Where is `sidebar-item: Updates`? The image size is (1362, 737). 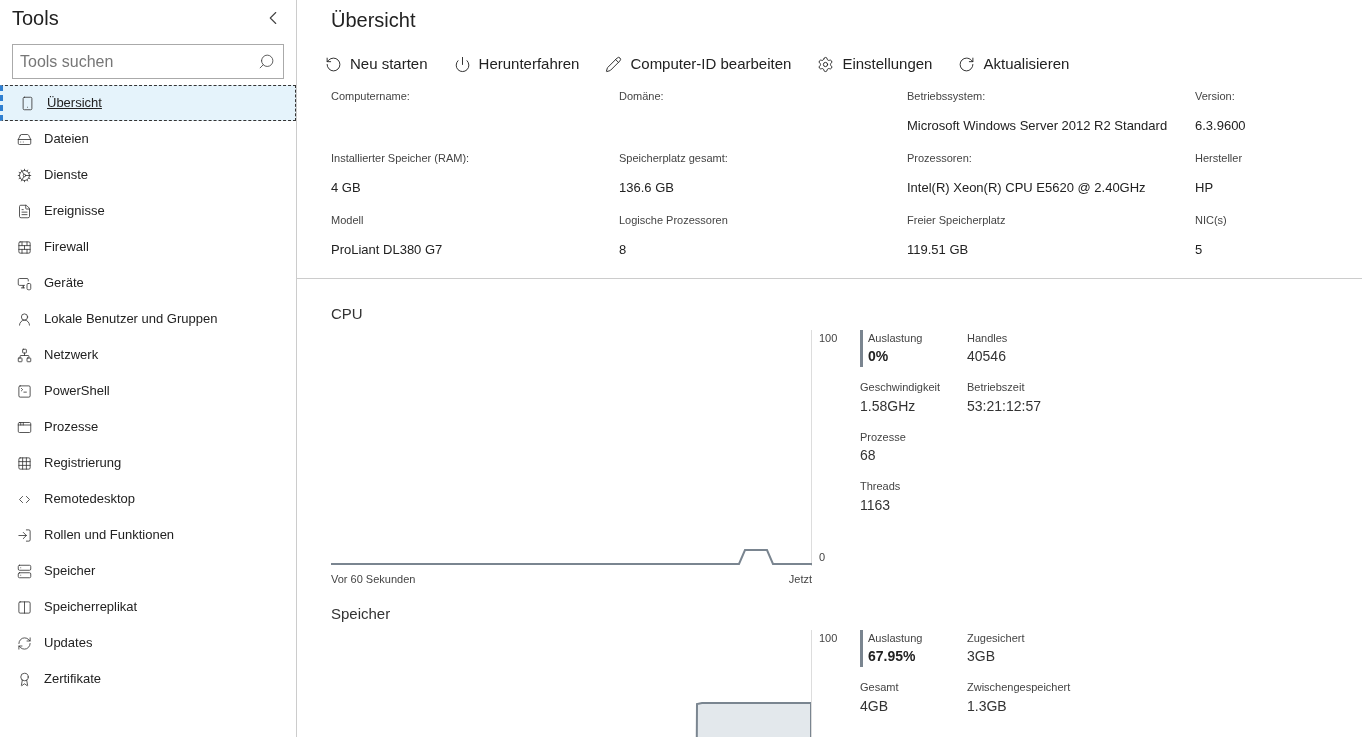
sidebar-item: Updates is located at coordinates (148, 643).